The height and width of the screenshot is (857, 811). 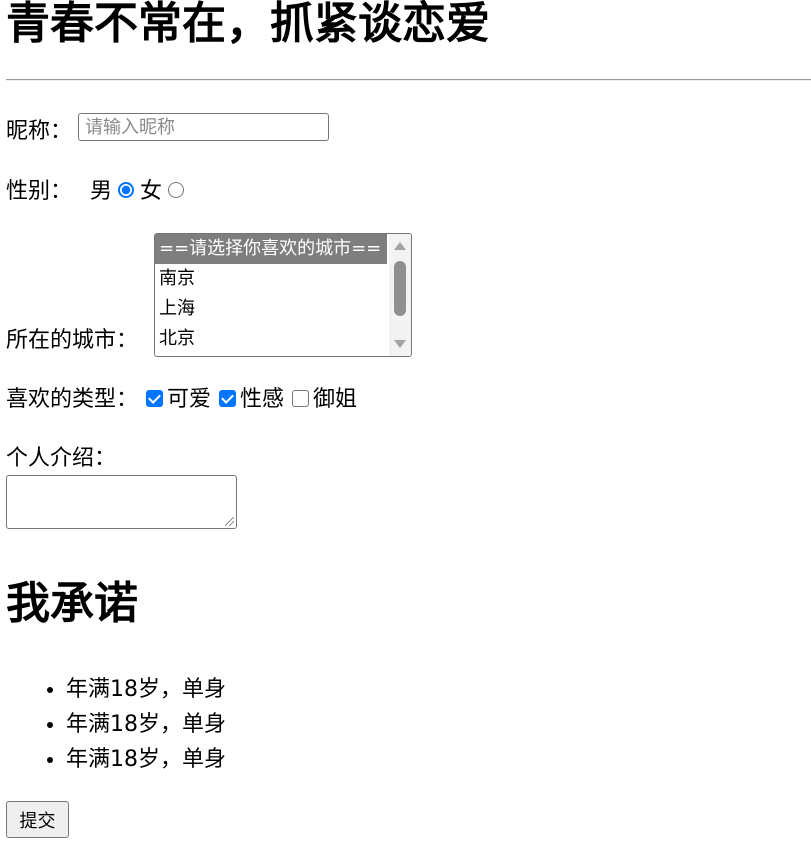 I want to click on nickname-row: 昵称：, so click(x=168, y=130).